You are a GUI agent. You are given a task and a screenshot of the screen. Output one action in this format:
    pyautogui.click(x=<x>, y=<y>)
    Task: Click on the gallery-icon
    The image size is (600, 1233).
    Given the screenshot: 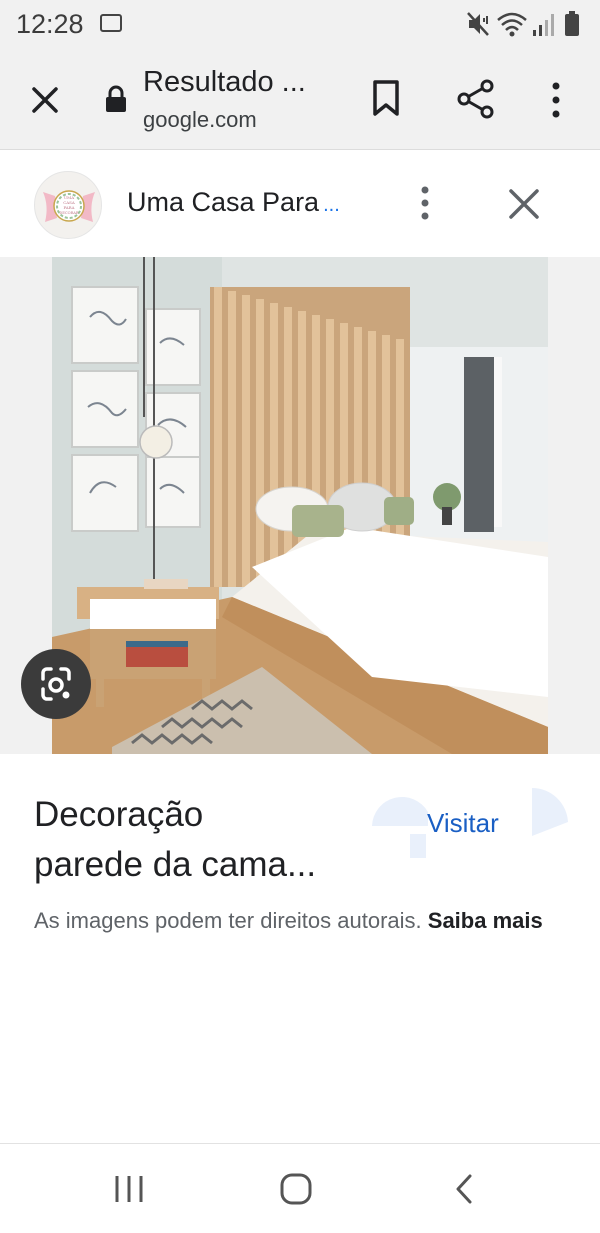 What is the action you would take?
    pyautogui.click(x=111, y=23)
    